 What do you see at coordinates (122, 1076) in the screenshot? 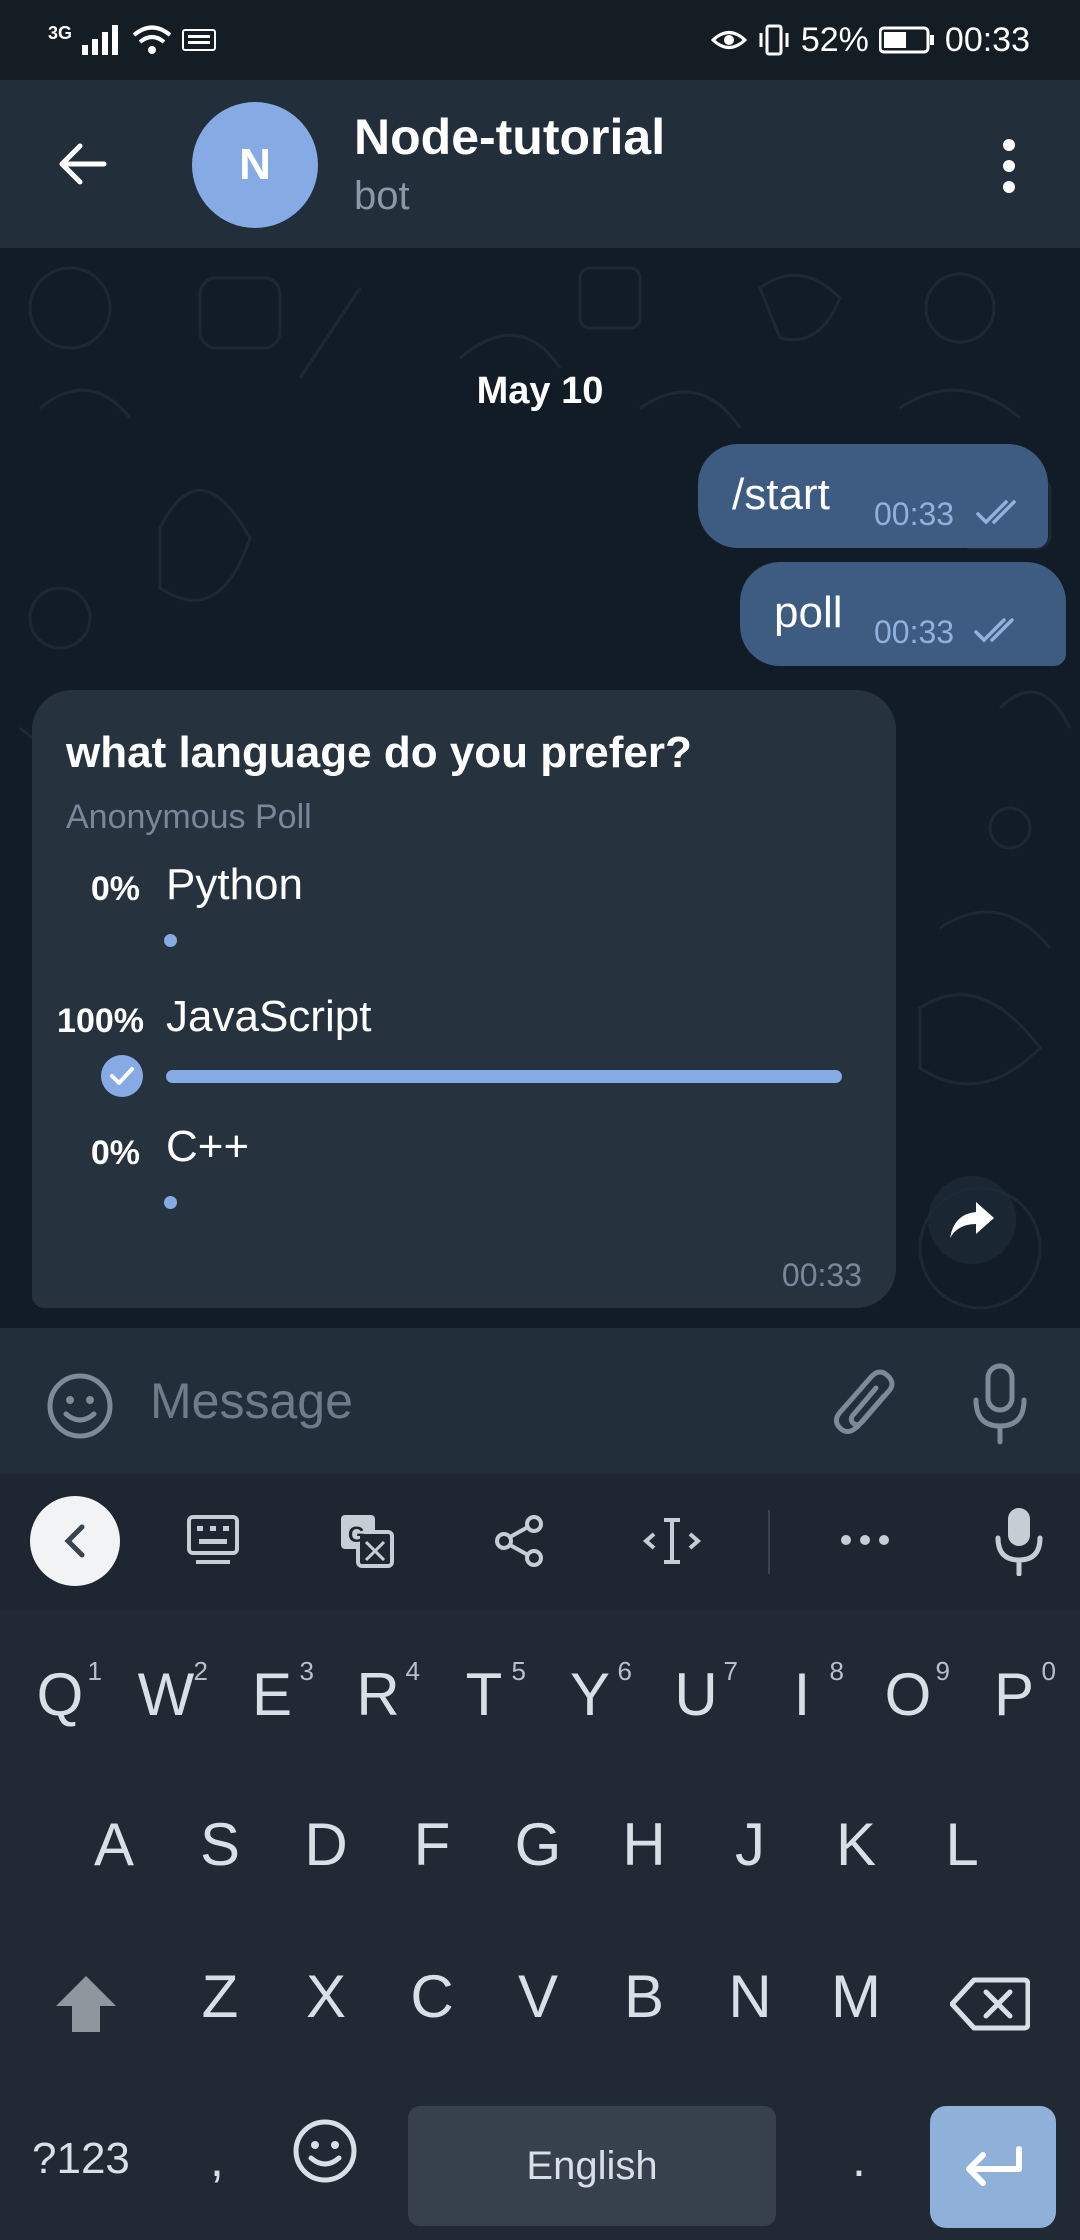
I see `selected-check-icon` at bounding box center [122, 1076].